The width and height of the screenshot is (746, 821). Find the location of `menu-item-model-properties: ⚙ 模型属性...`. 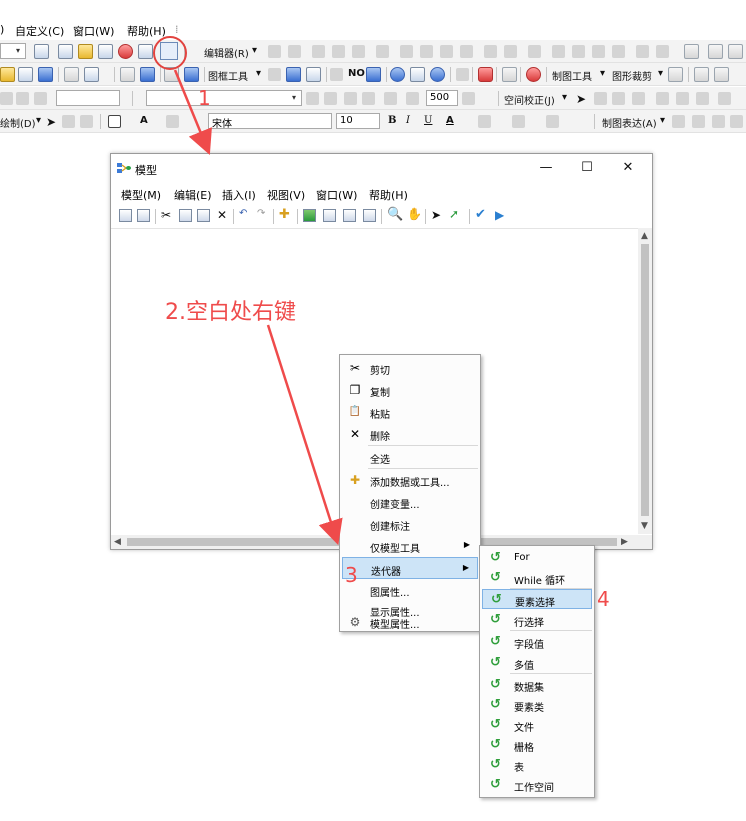

menu-item-model-properties: ⚙ 模型属性... is located at coordinates (410, 622).